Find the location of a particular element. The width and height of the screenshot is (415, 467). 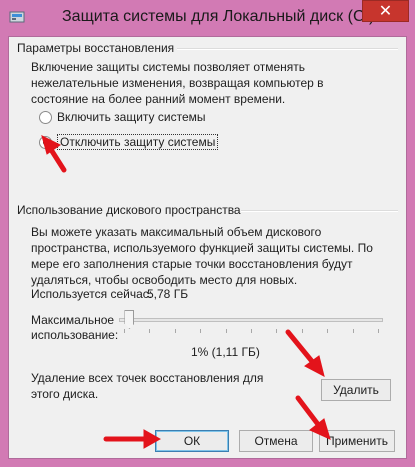

radio-enable-label: Включить защиту системы is located at coordinates (131, 117).